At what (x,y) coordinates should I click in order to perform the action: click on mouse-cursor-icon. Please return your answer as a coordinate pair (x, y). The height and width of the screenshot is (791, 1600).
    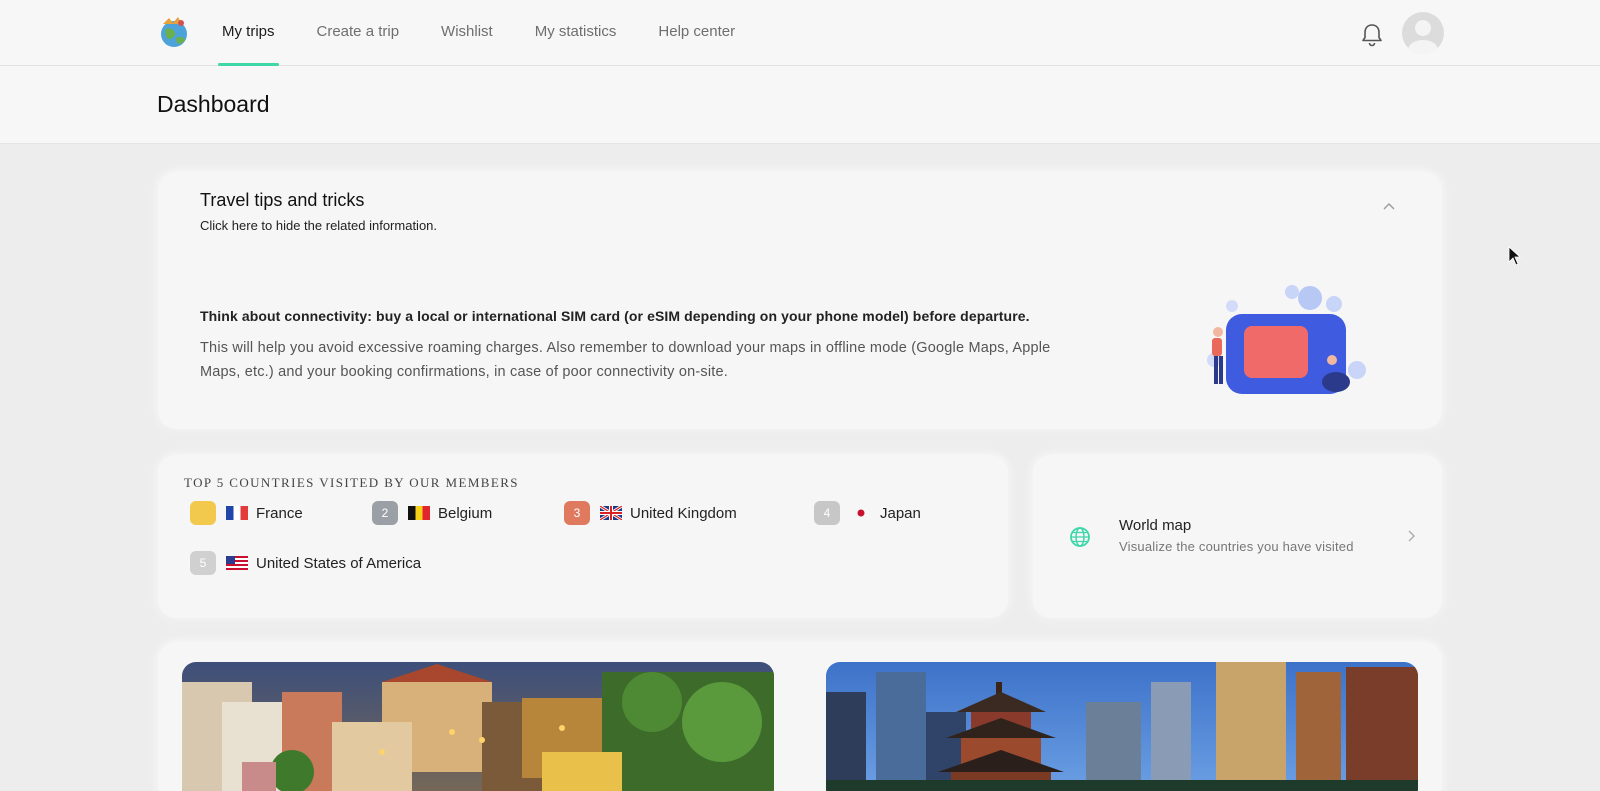
    Looking at the image, I should click on (1515, 256).